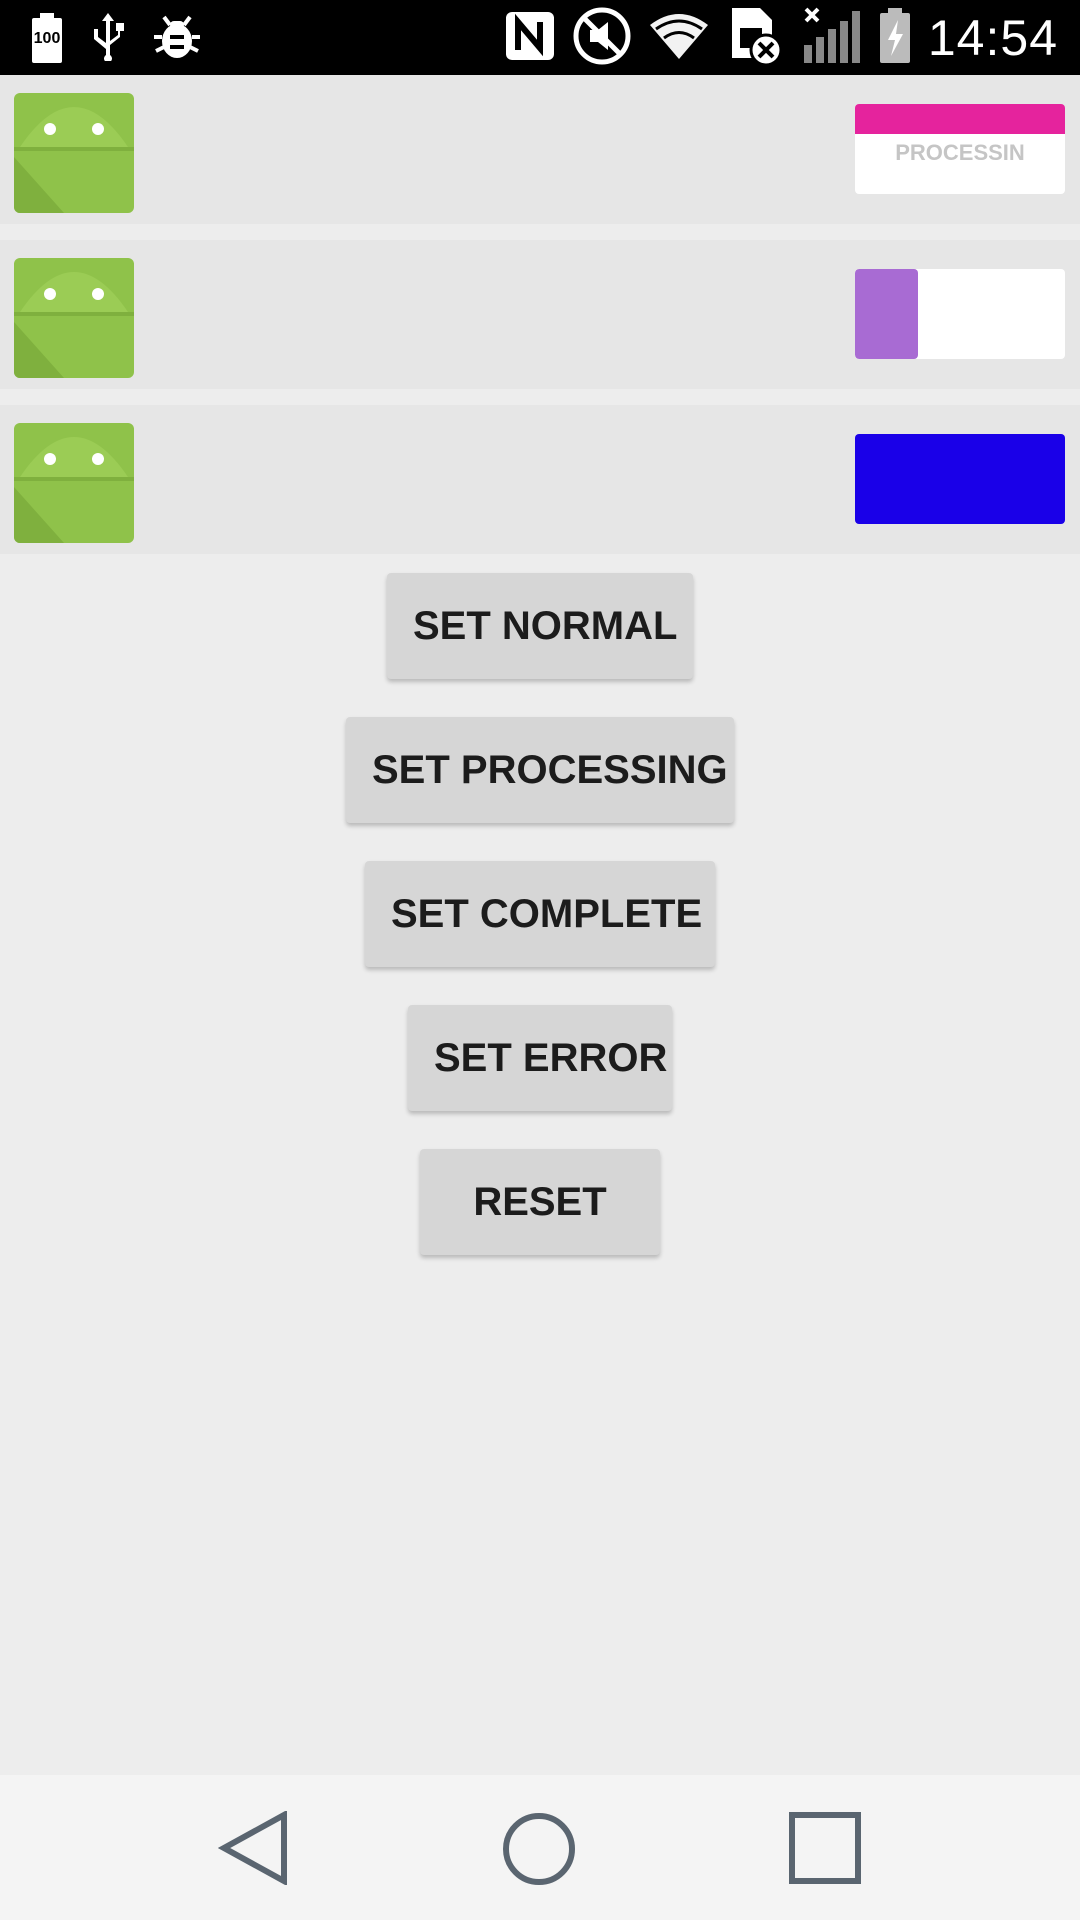  What do you see at coordinates (960, 119) in the screenshot?
I see `progress-bar` at bounding box center [960, 119].